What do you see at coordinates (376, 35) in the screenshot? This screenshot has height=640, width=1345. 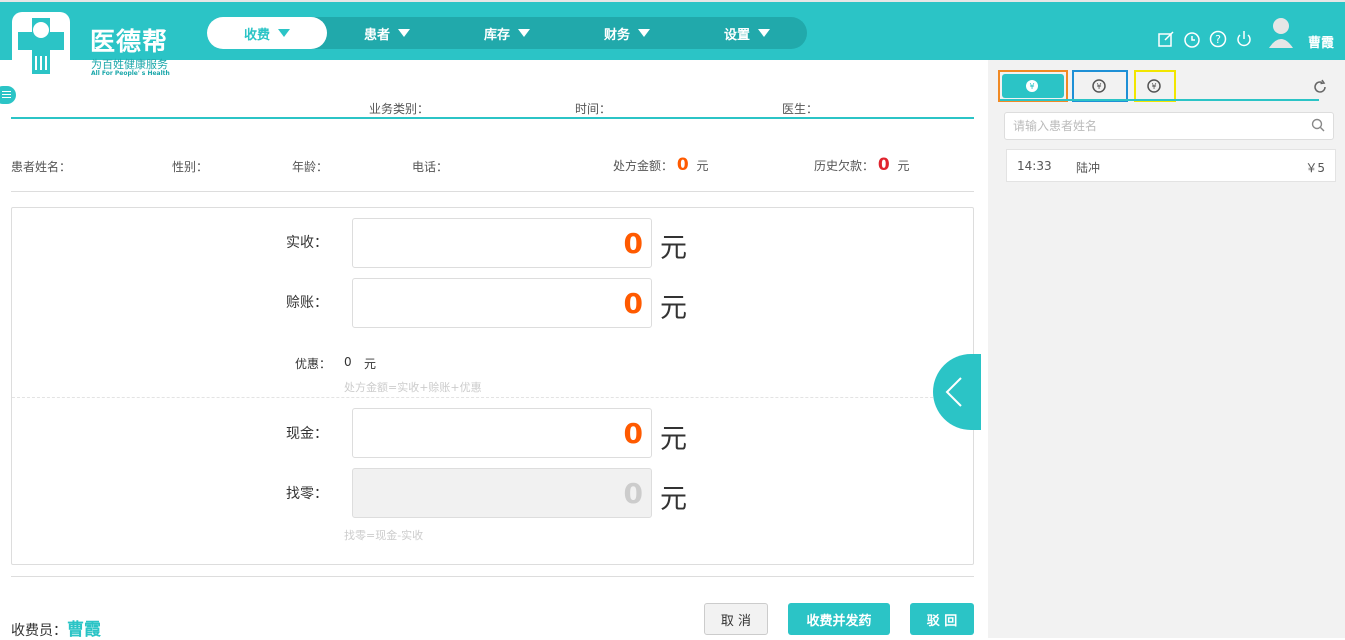 I see `nav-label: 患者` at bounding box center [376, 35].